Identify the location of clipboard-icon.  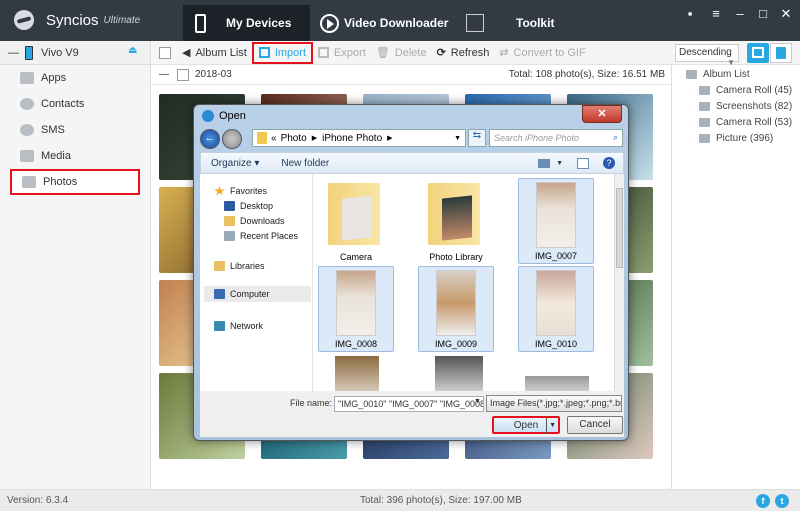
(781, 53).